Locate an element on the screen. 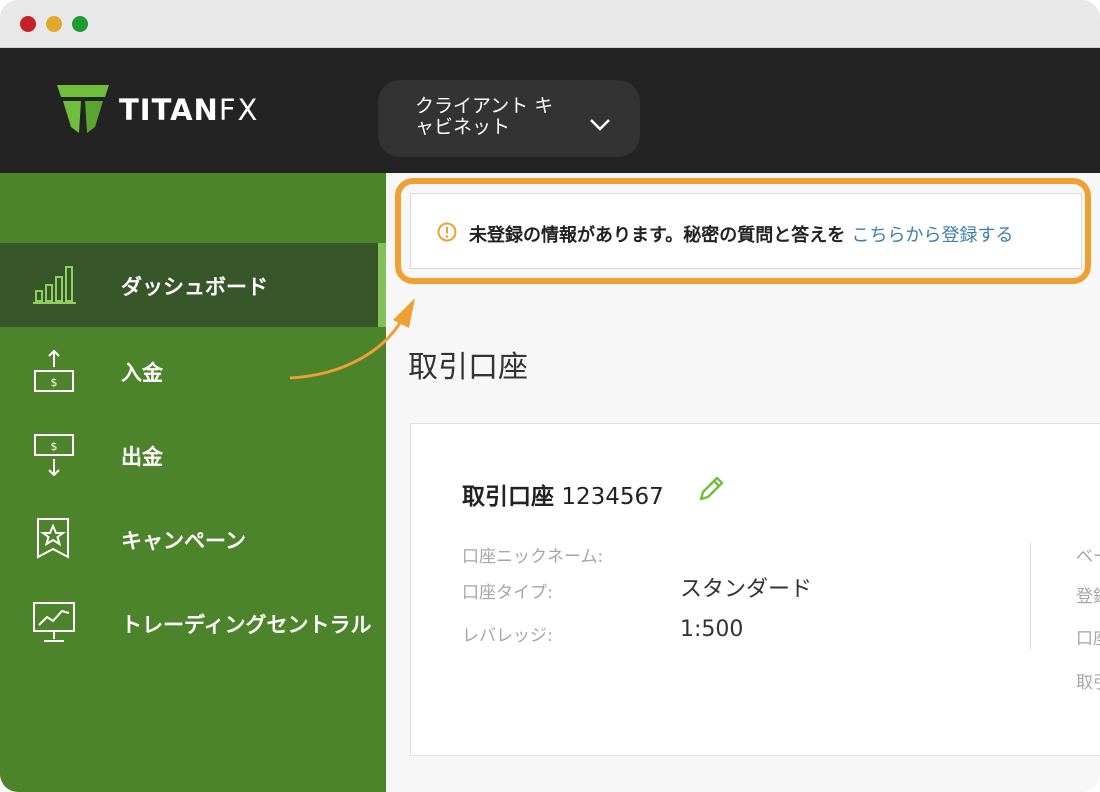 The height and width of the screenshot is (792, 1100). titanfx-logo: TITANFX is located at coordinates (170, 110).